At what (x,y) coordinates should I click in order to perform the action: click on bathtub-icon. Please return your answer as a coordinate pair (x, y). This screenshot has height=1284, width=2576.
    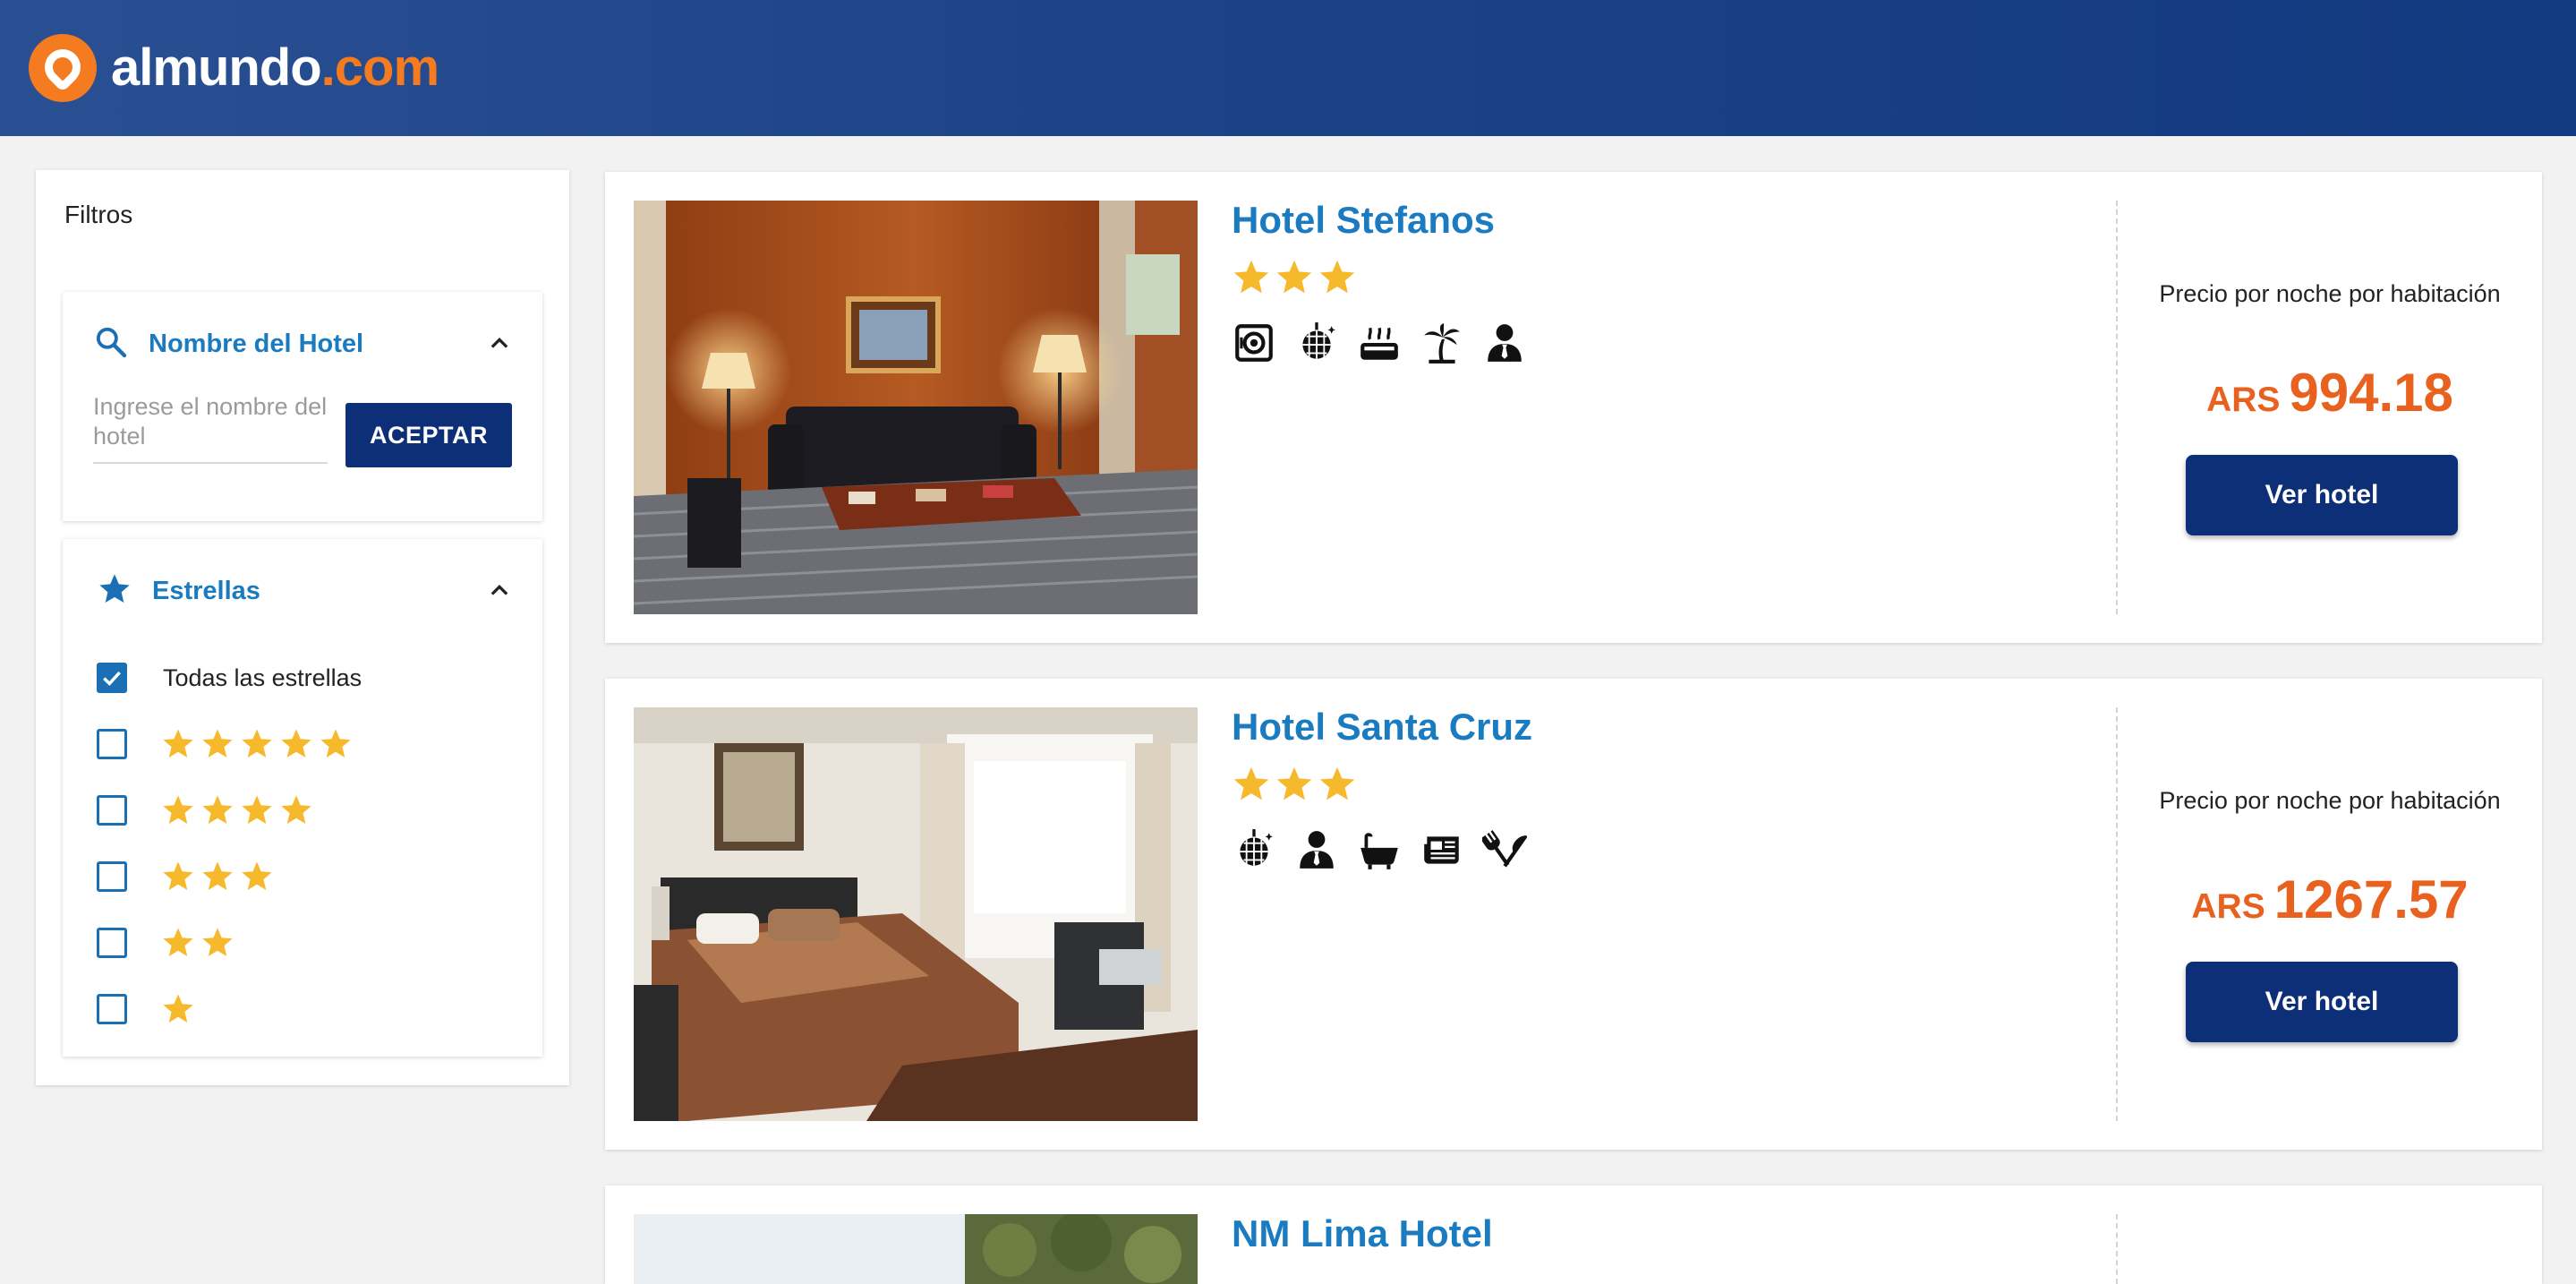
    Looking at the image, I should click on (1379, 851).